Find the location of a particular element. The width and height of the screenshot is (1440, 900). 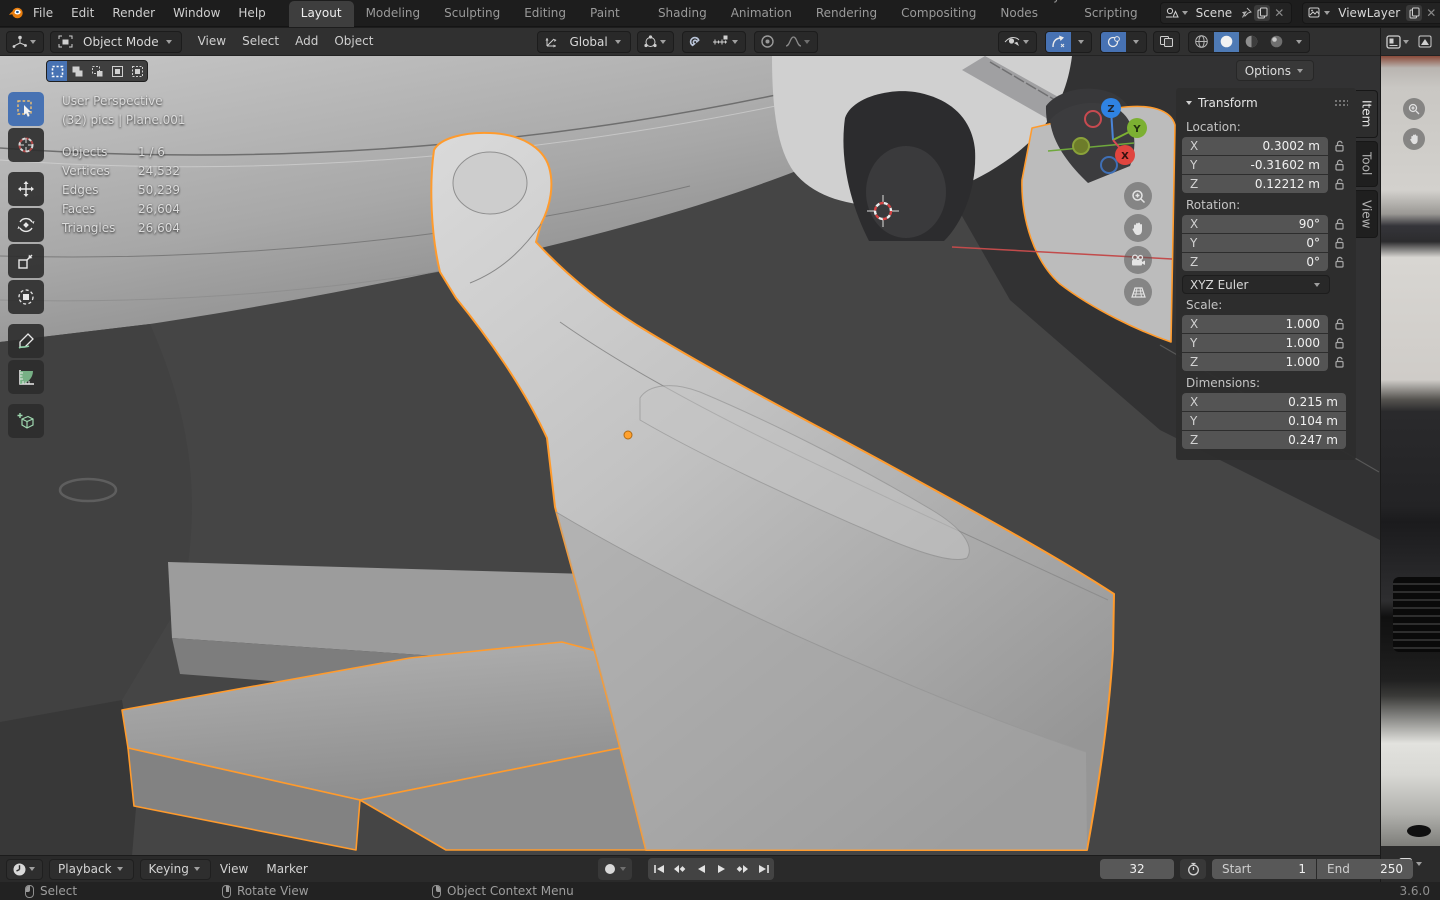

select-subtract-button is located at coordinates (97, 71).